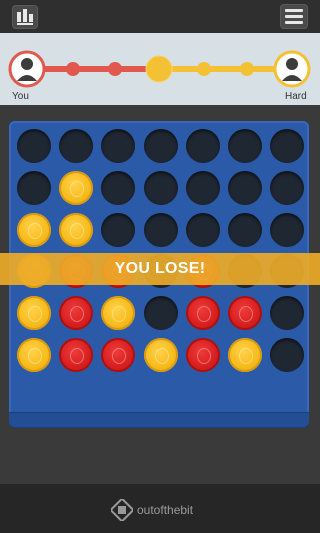 This screenshot has height=533, width=320. I want to click on progress-track, so click(159, 69).